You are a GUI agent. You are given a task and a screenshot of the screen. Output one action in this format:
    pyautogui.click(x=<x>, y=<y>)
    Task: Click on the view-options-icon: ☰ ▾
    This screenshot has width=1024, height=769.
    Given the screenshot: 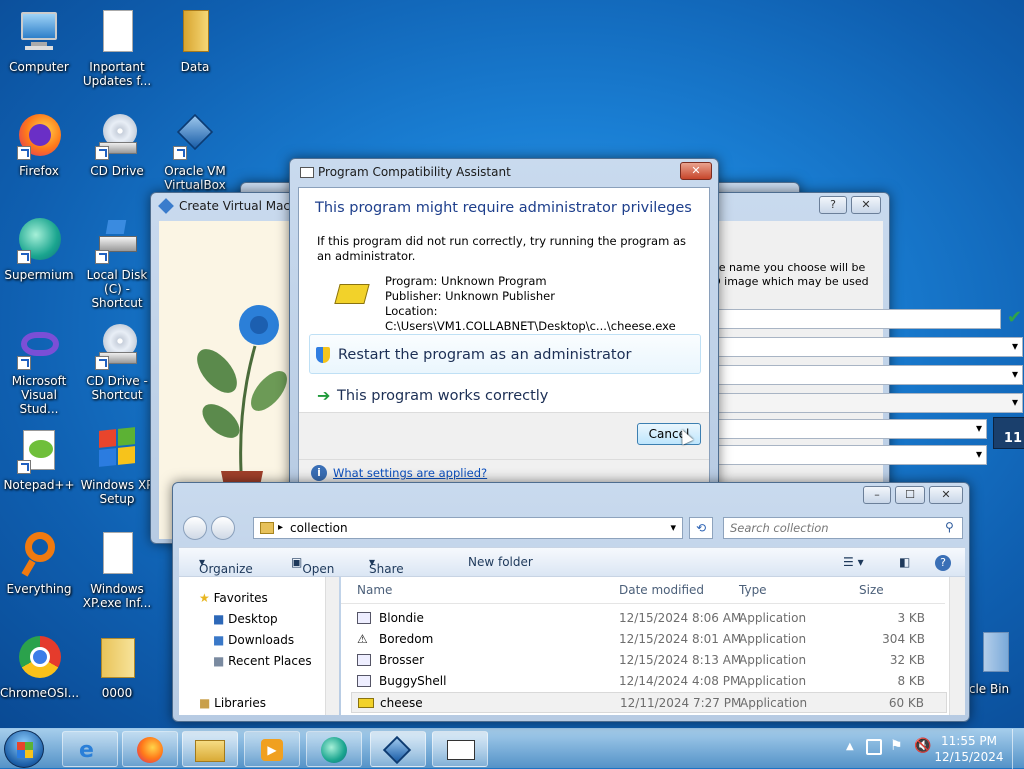 What is the action you would take?
    pyautogui.click(x=853, y=562)
    